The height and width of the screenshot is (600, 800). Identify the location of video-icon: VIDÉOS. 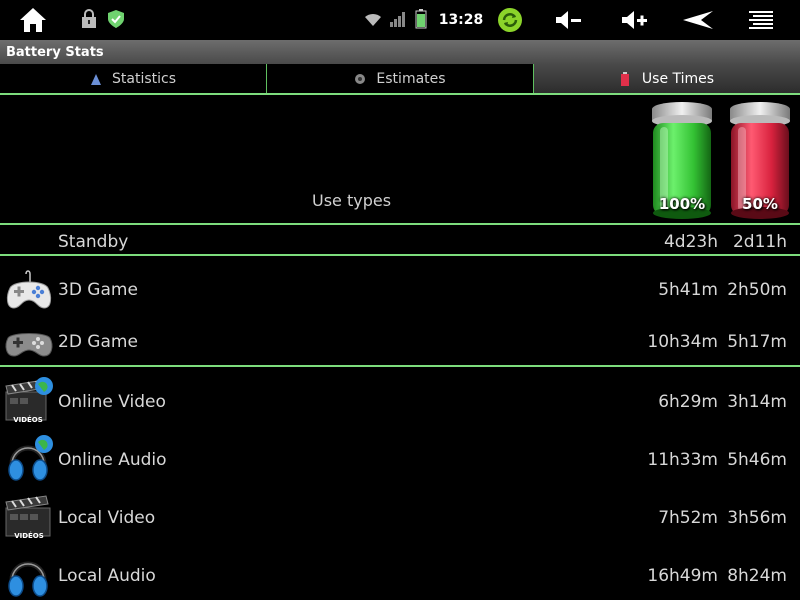
(29, 517).